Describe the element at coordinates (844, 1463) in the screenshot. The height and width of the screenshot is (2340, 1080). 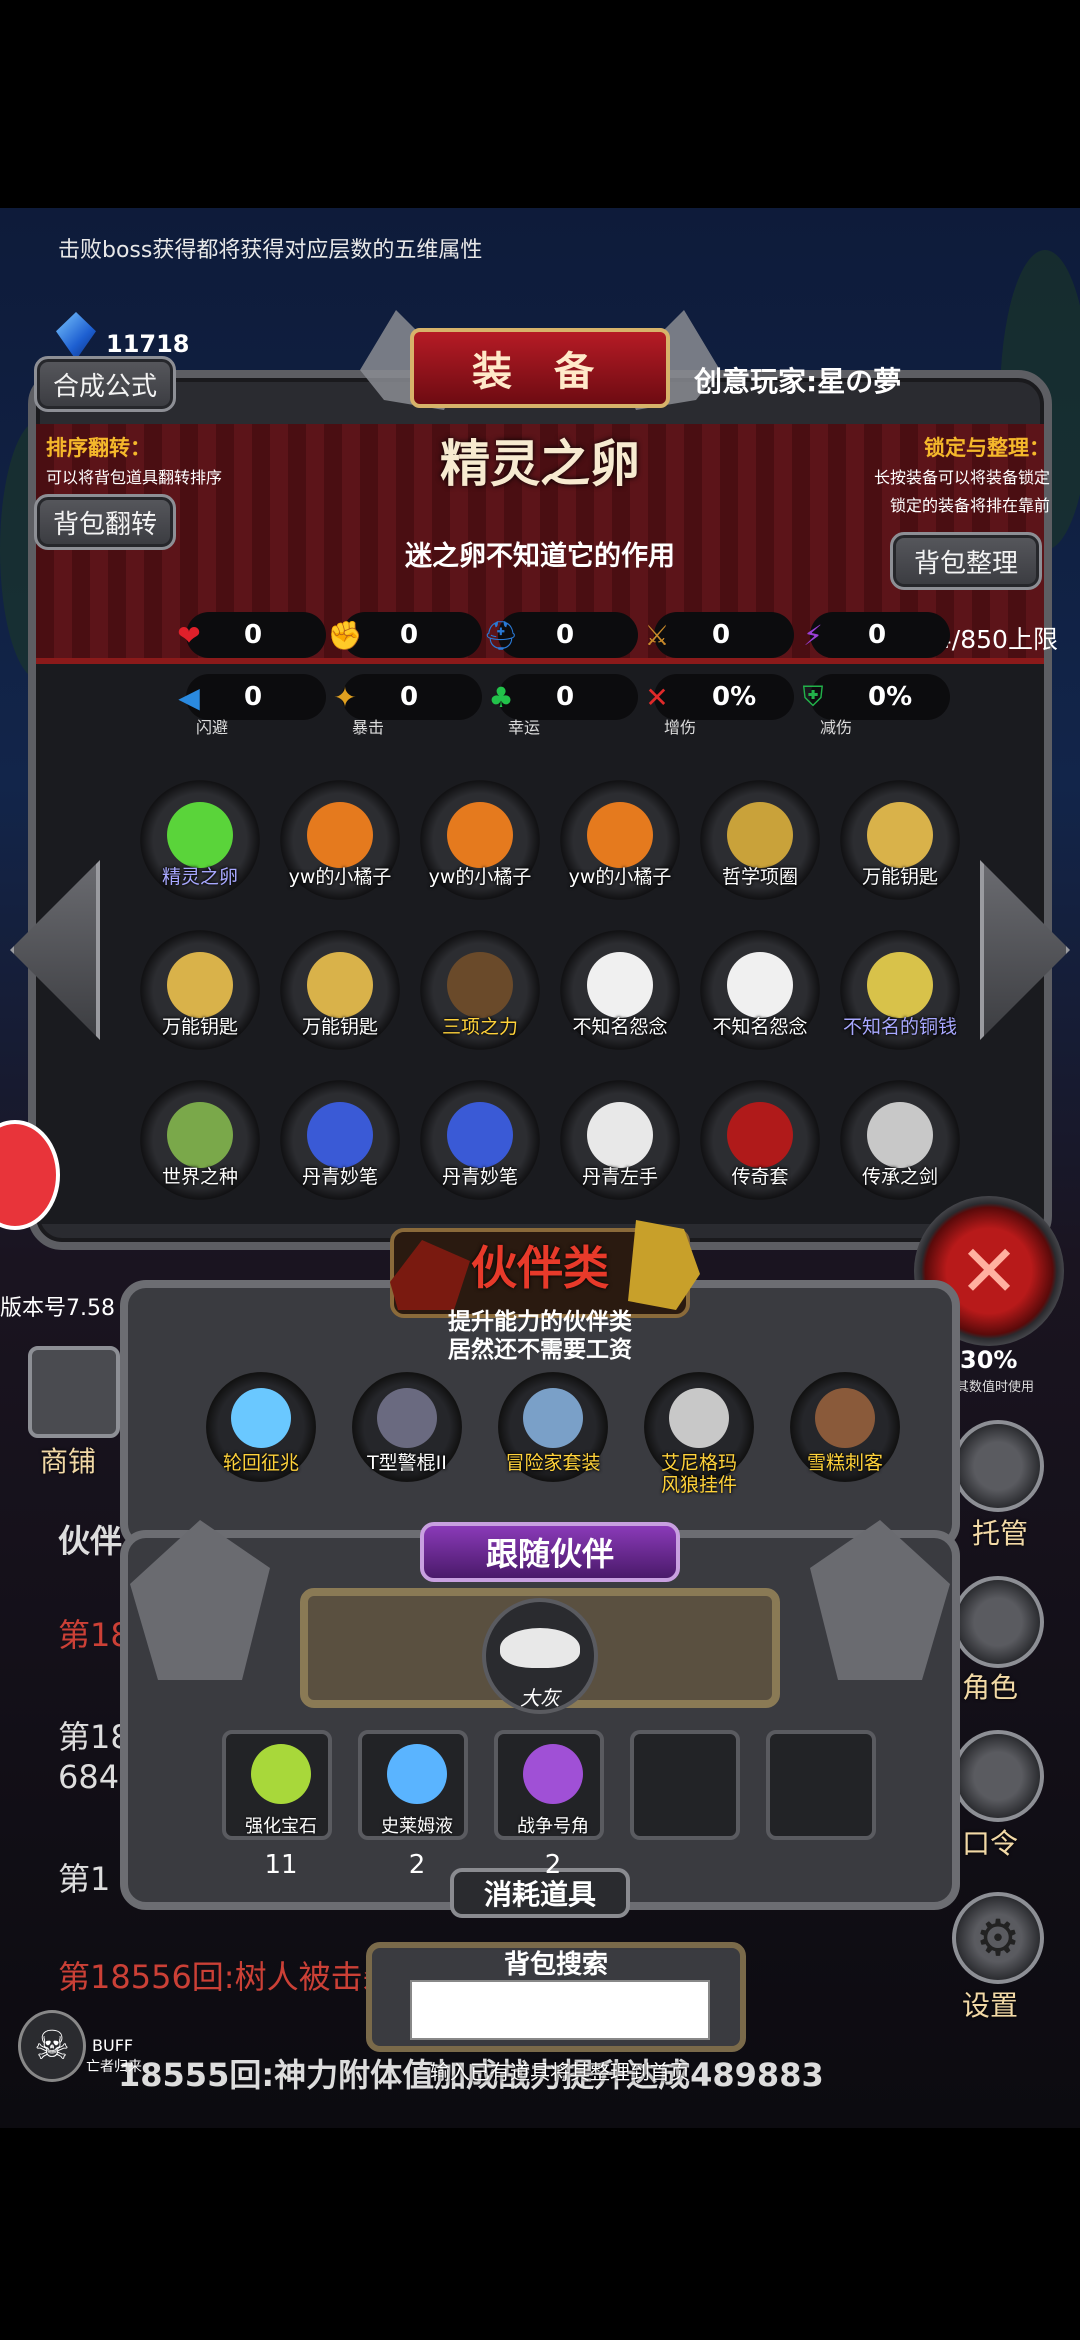
I see `partner-slot-label: 雪糕刺客` at that location.